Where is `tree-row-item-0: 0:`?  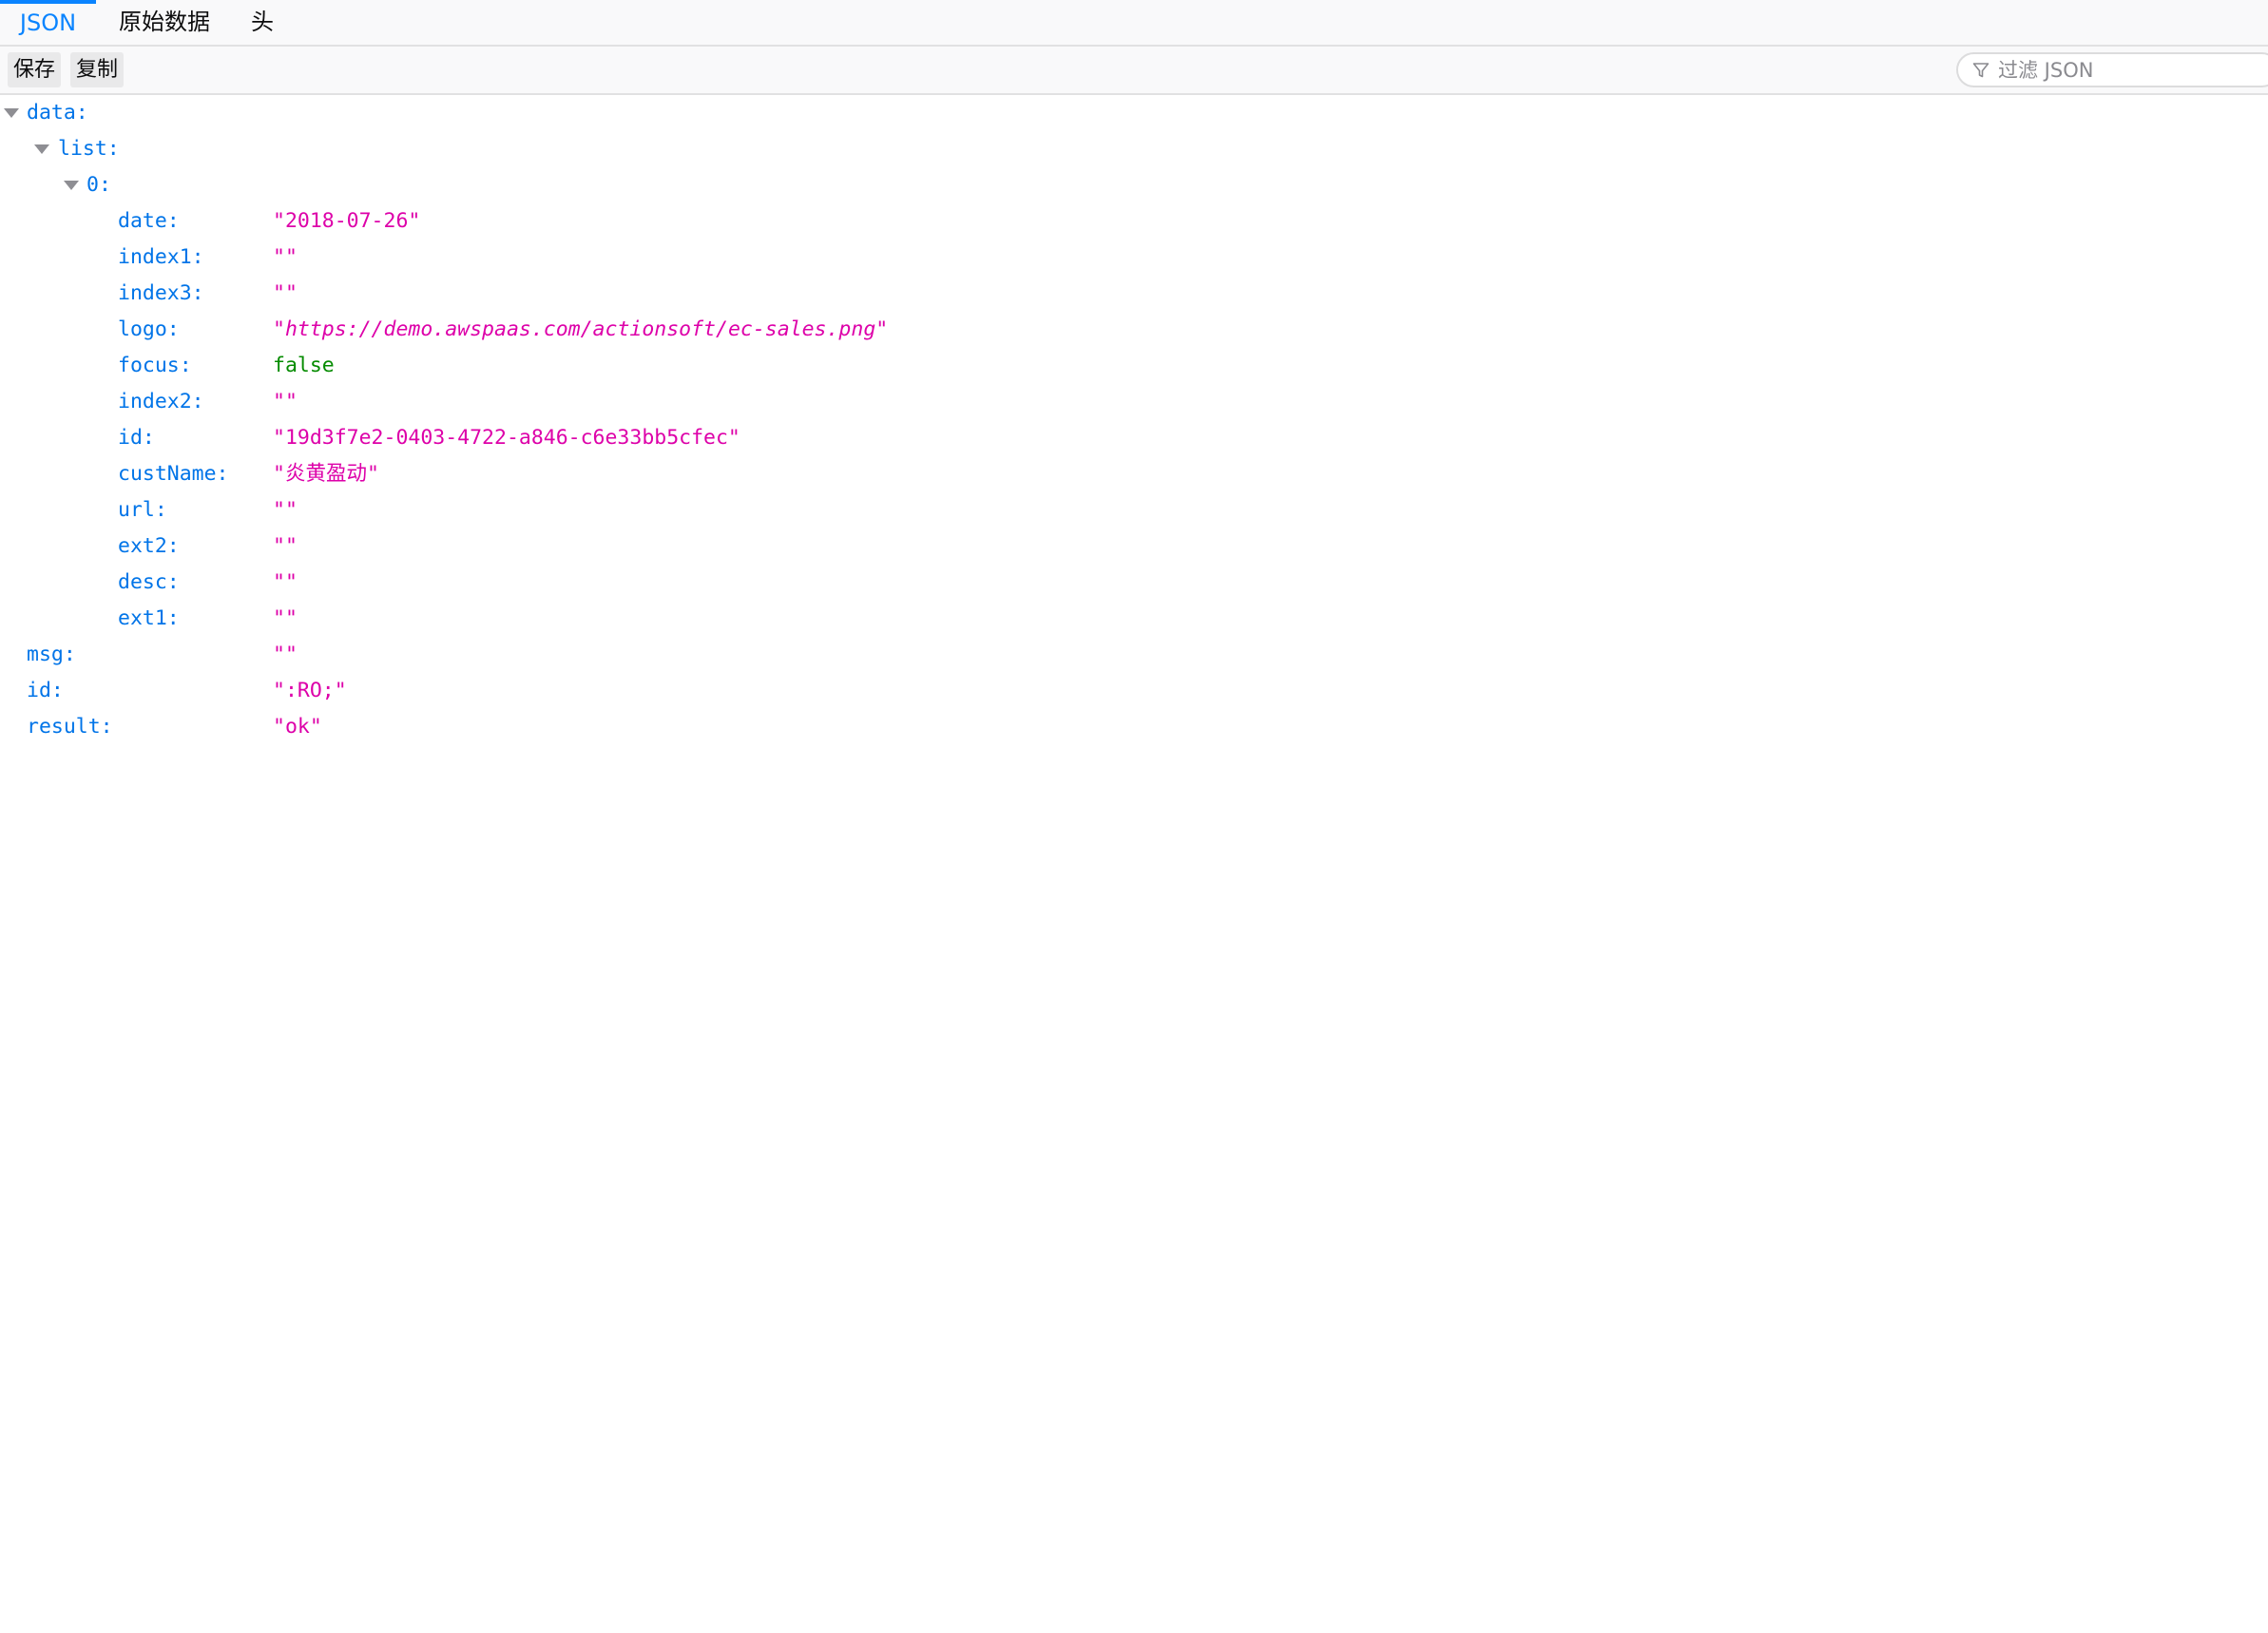 tree-row-item-0: 0: is located at coordinates (1134, 185).